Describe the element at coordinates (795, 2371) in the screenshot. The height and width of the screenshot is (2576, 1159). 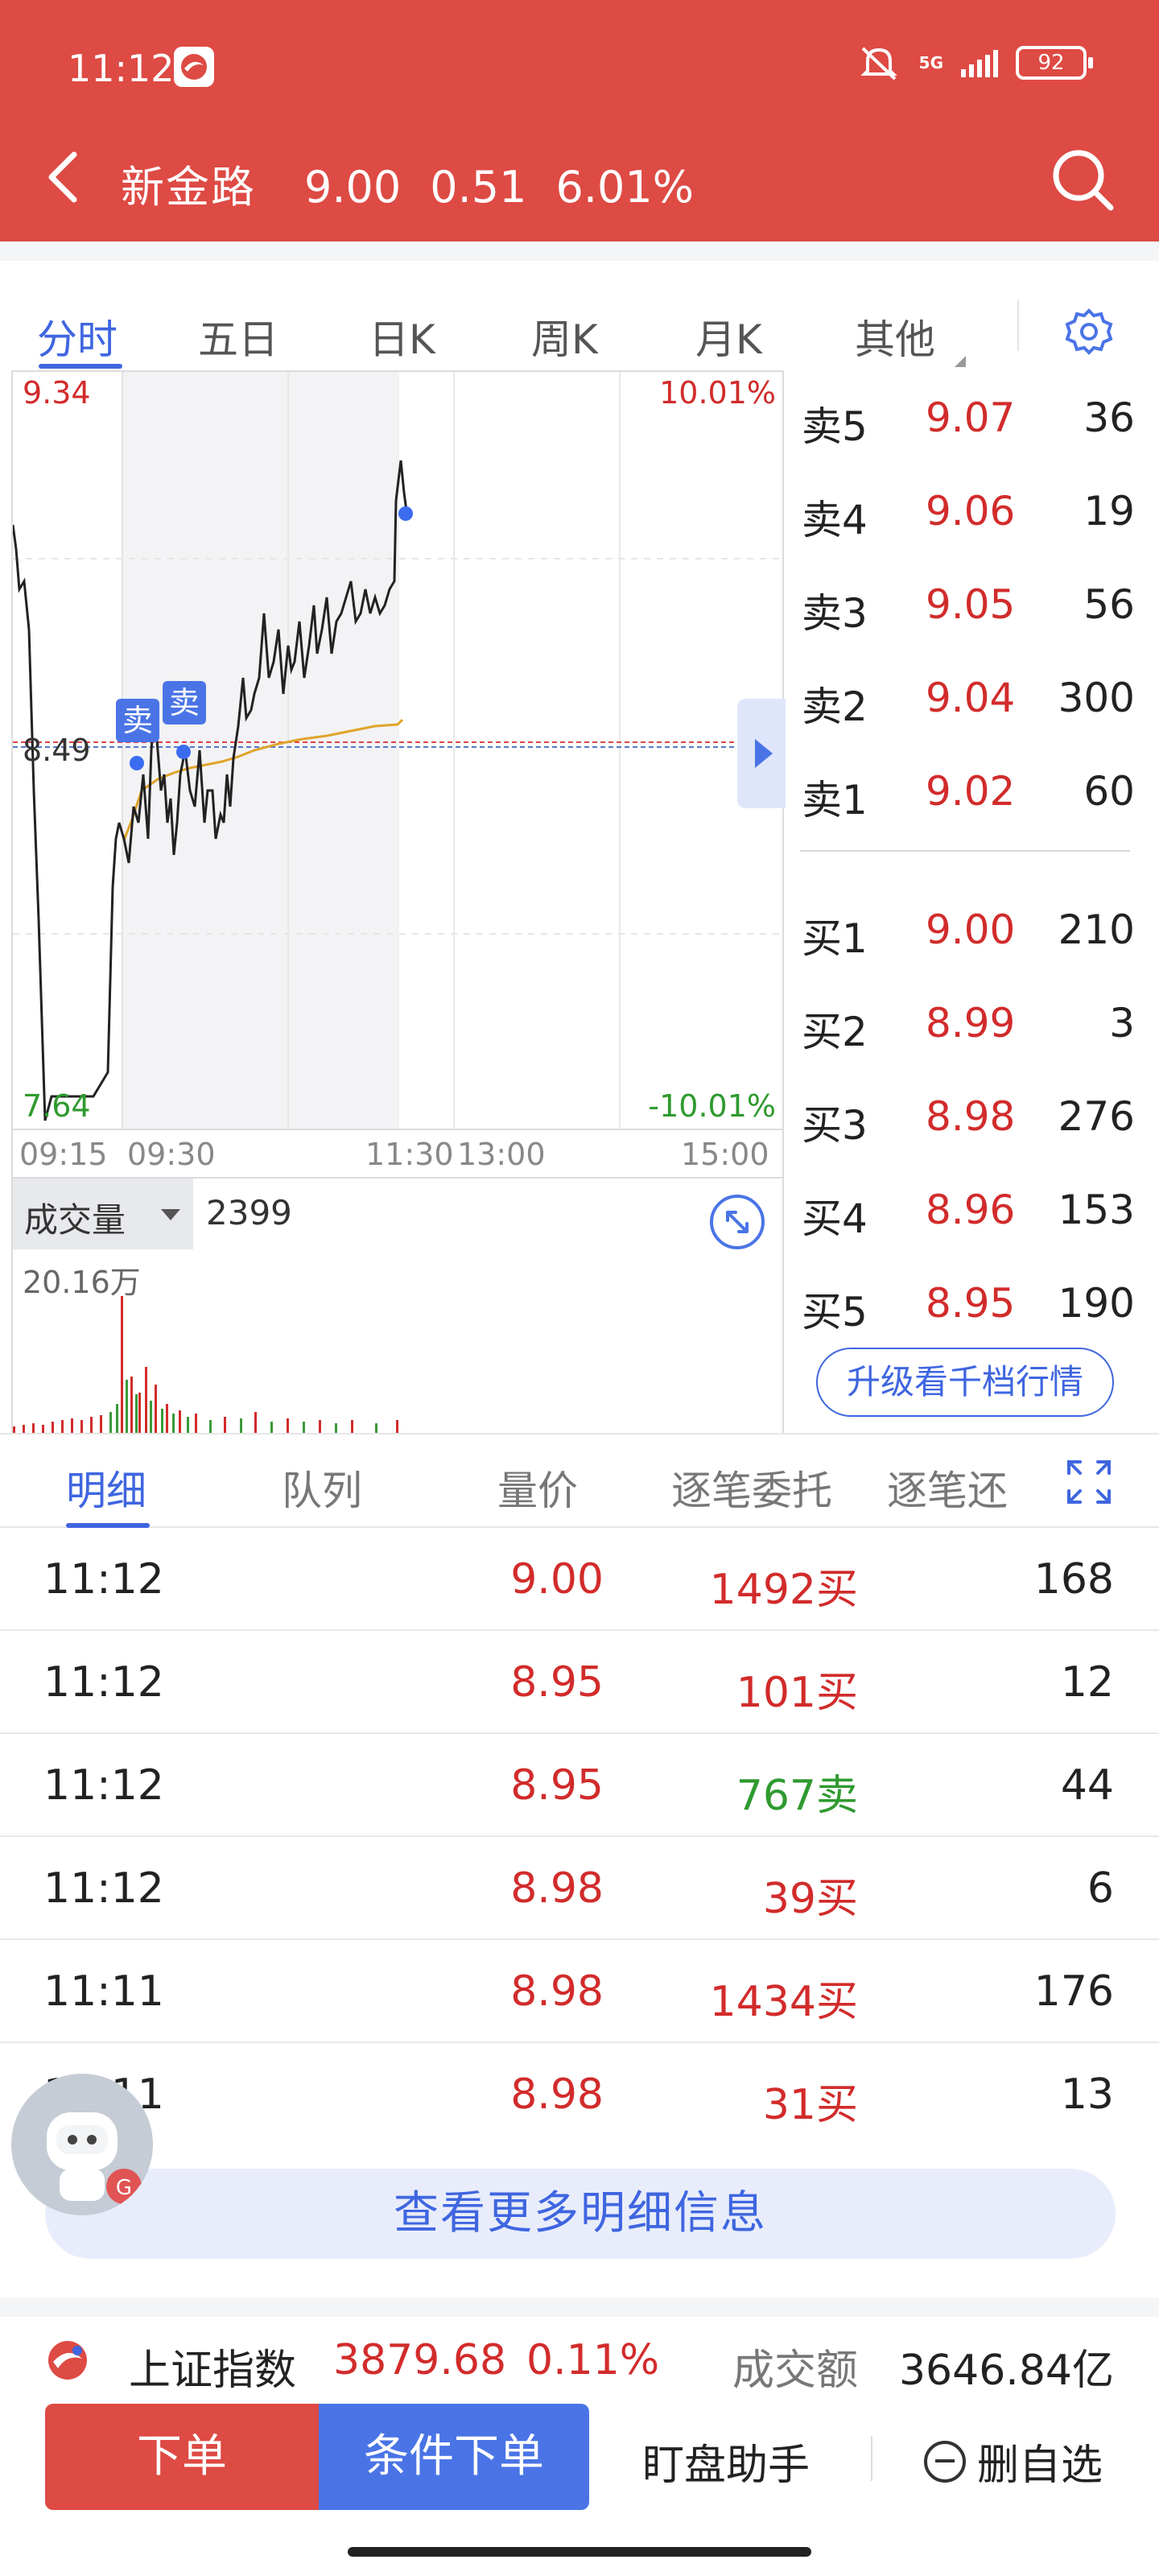
I see `turnover-label: 成交额` at that location.